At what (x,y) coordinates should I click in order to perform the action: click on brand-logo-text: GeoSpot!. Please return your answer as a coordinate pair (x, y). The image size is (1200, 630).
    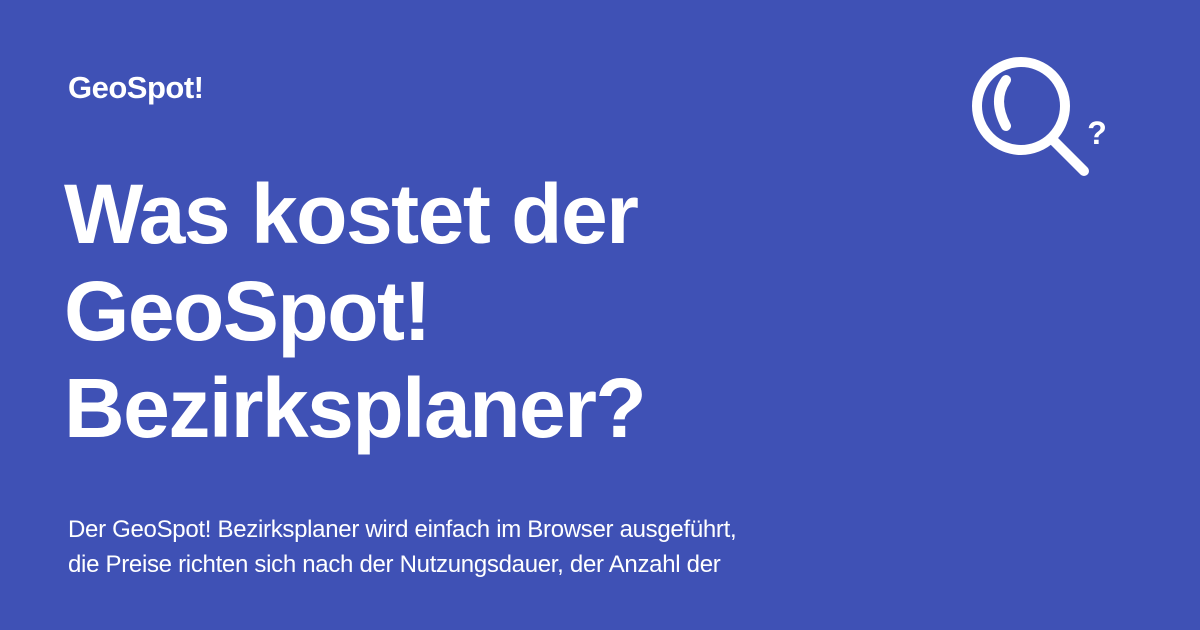
    Looking at the image, I should click on (136, 87).